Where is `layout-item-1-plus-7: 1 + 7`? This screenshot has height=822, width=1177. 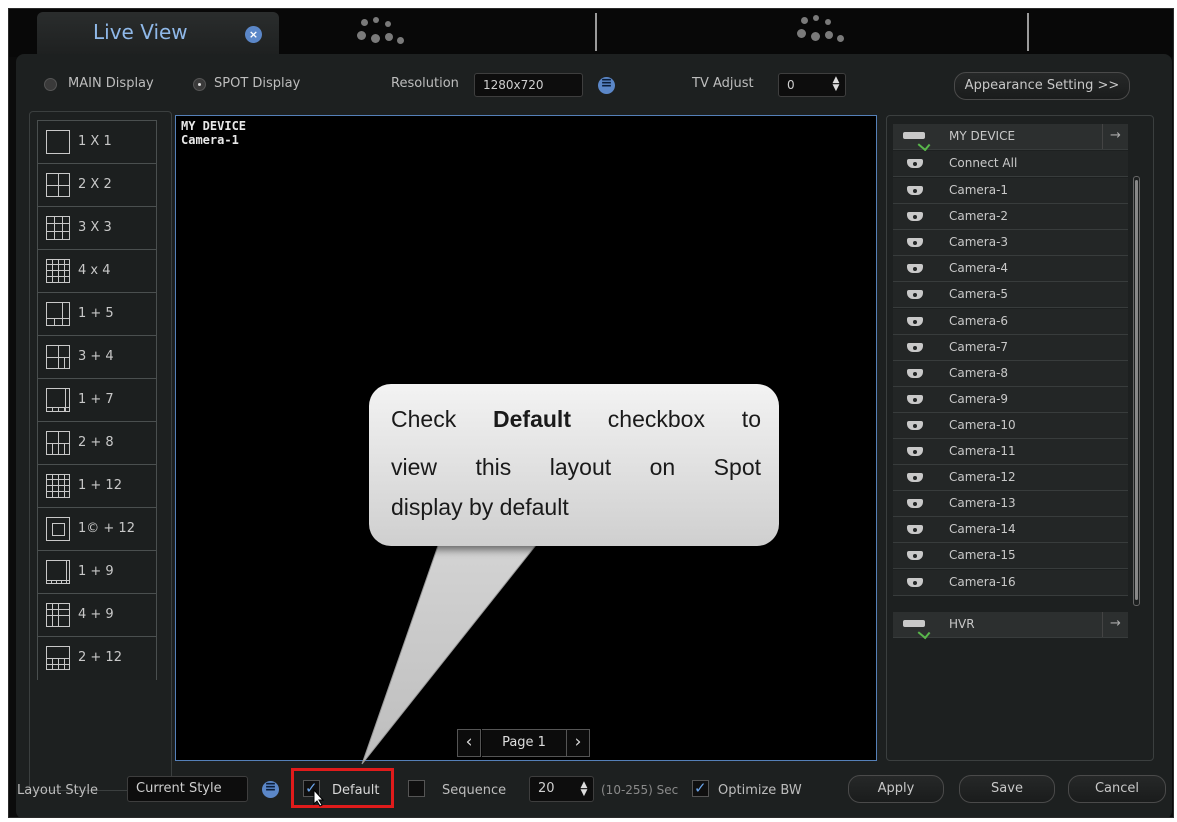
layout-item-1-plus-7: 1 + 7 is located at coordinates (97, 400).